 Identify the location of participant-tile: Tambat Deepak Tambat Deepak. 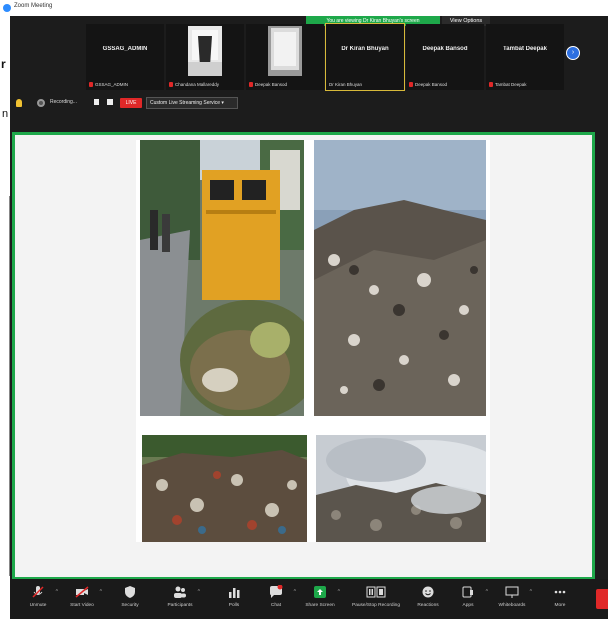
(525, 57).